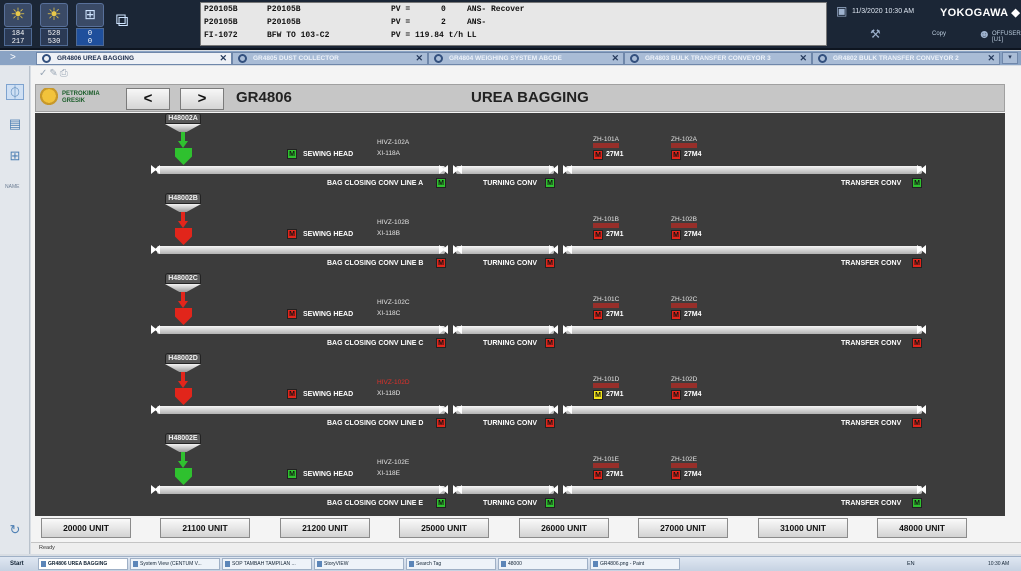  Describe the element at coordinates (684, 139) in the screenshot. I see `zh-tag: ZH-102A` at that location.